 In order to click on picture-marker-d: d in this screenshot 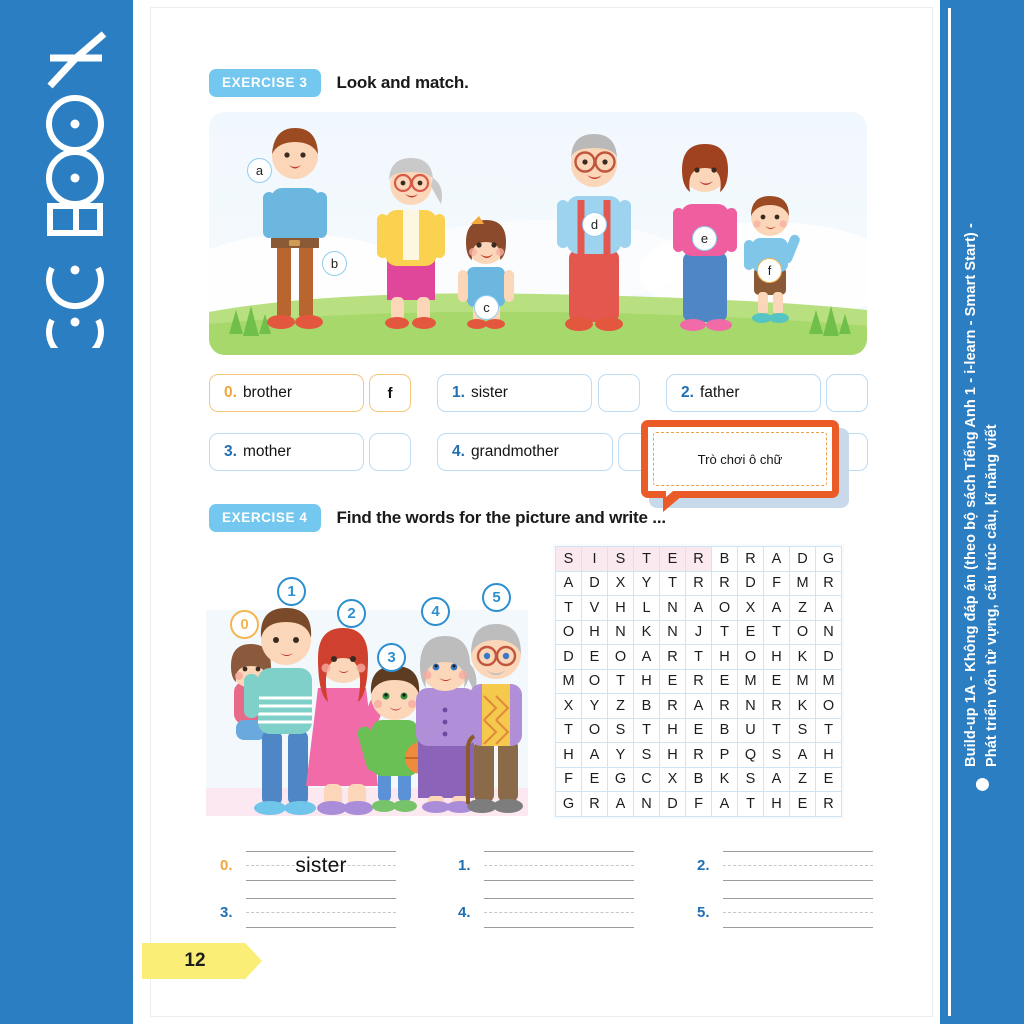, I will do `click(594, 224)`.